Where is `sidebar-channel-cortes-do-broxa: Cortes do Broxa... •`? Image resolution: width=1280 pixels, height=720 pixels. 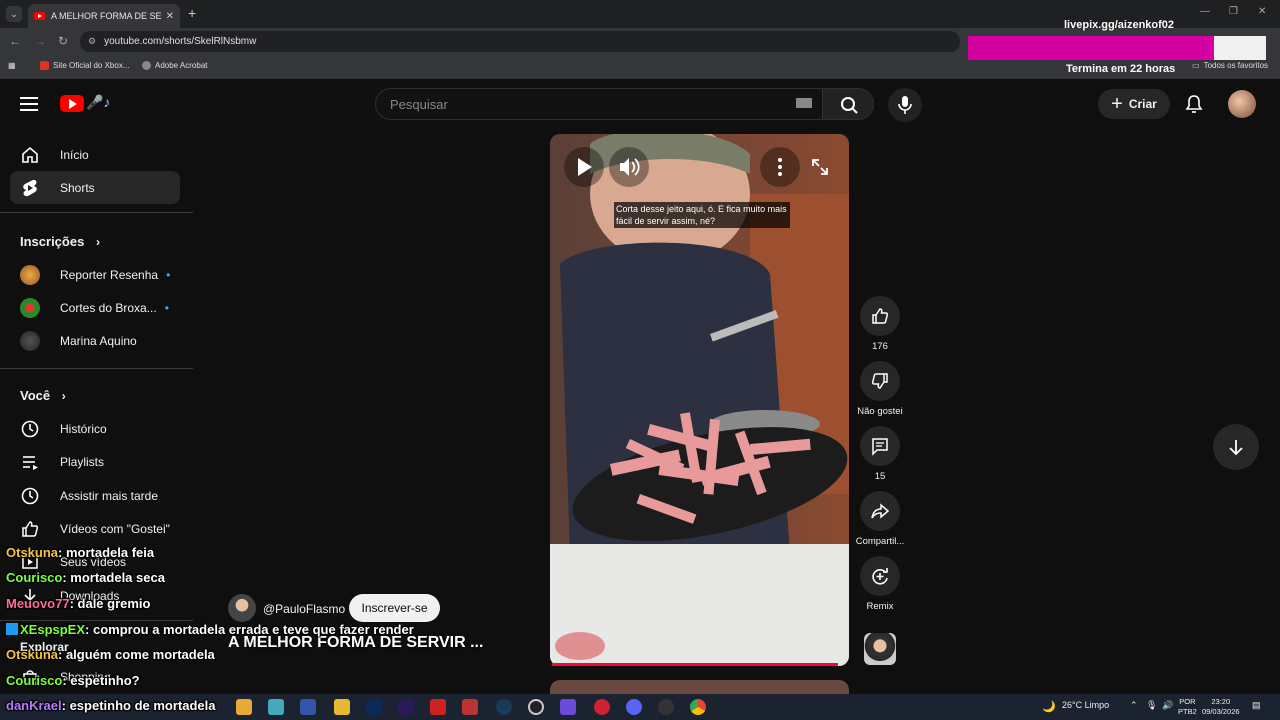
sidebar-channel-cortes-do-broxa: Cortes do Broxa... • is located at coordinates (95, 307).